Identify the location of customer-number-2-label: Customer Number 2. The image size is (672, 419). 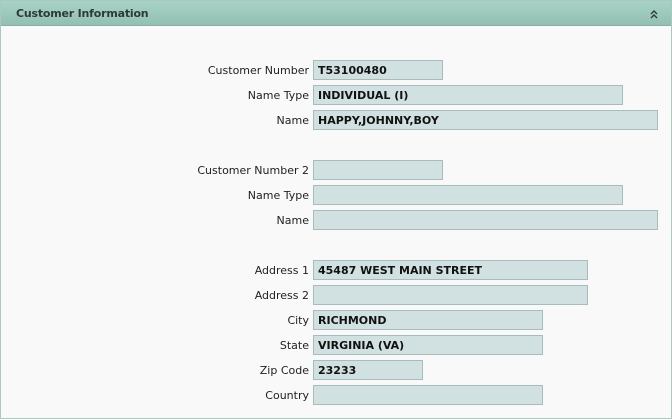
(253, 170).